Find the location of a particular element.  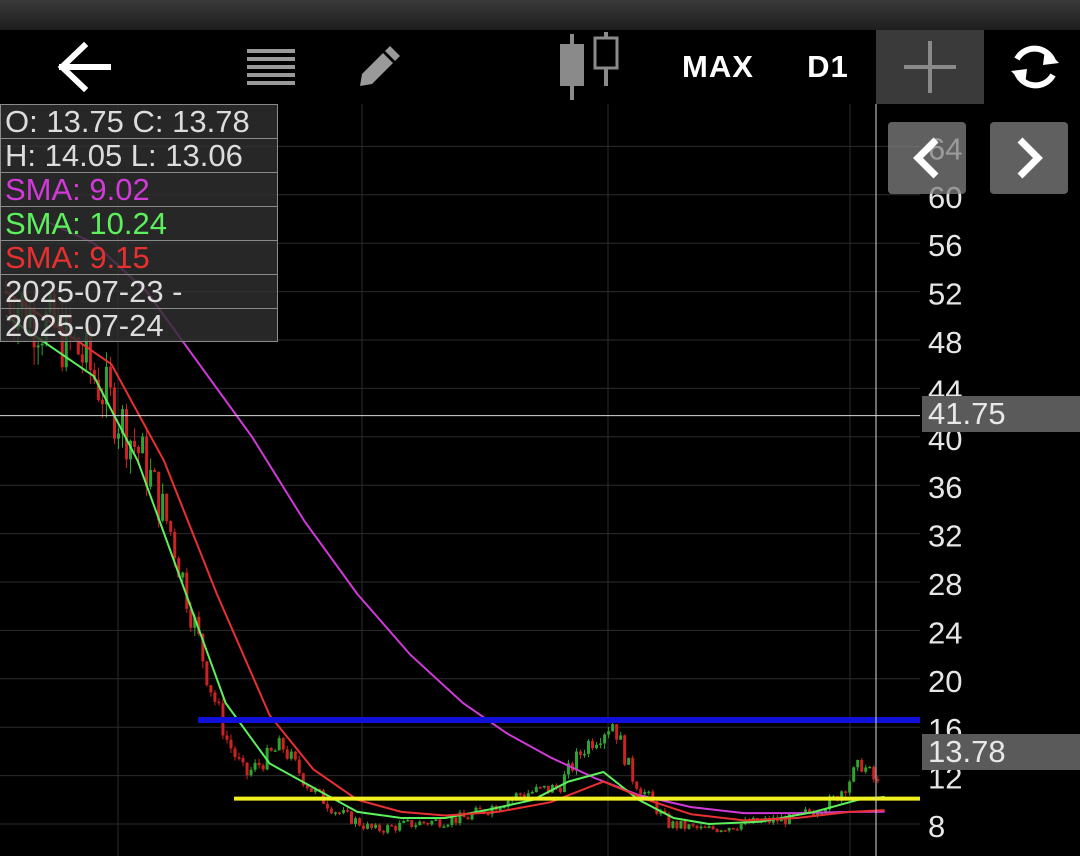

next-button is located at coordinates (1029, 158).